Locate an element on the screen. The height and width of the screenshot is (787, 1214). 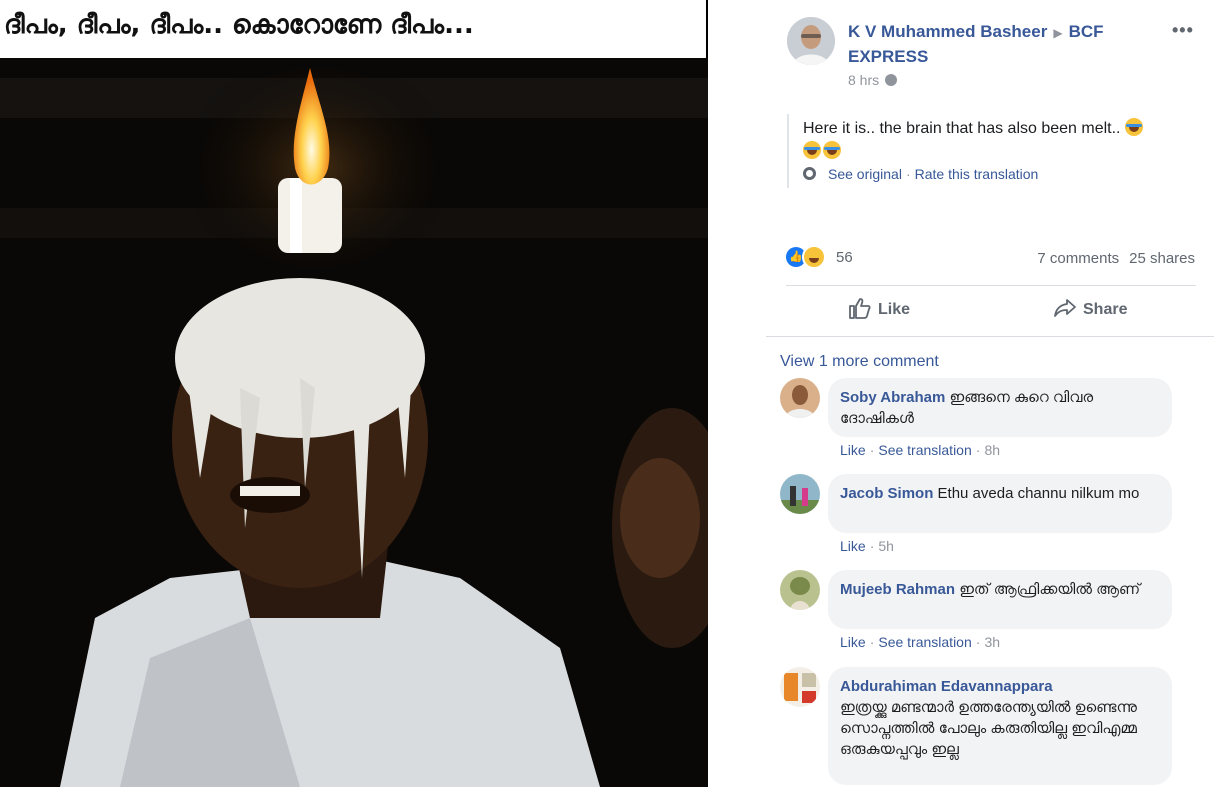
like-label: Like is located at coordinates (894, 309).